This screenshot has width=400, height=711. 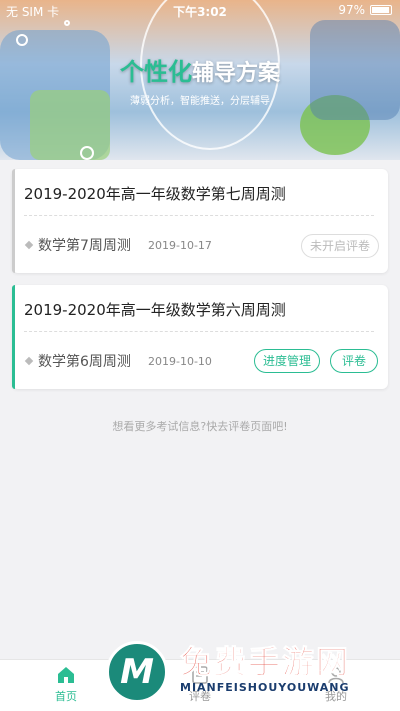 I want to click on exam-subject: 数学第6周周测, so click(x=84, y=362).